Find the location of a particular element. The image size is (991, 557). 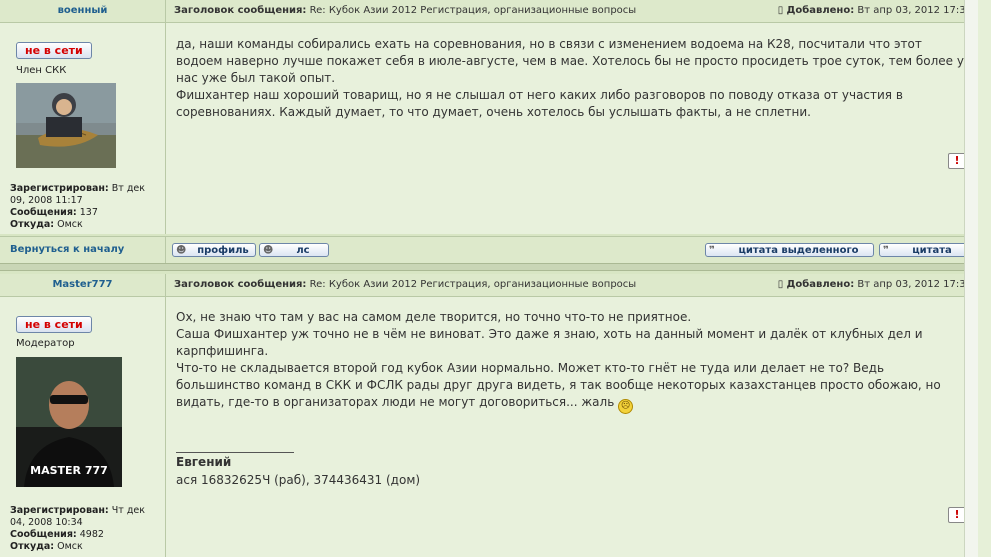

quote-selected-button: ❞ цитата выделенного is located at coordinates (789, 250).